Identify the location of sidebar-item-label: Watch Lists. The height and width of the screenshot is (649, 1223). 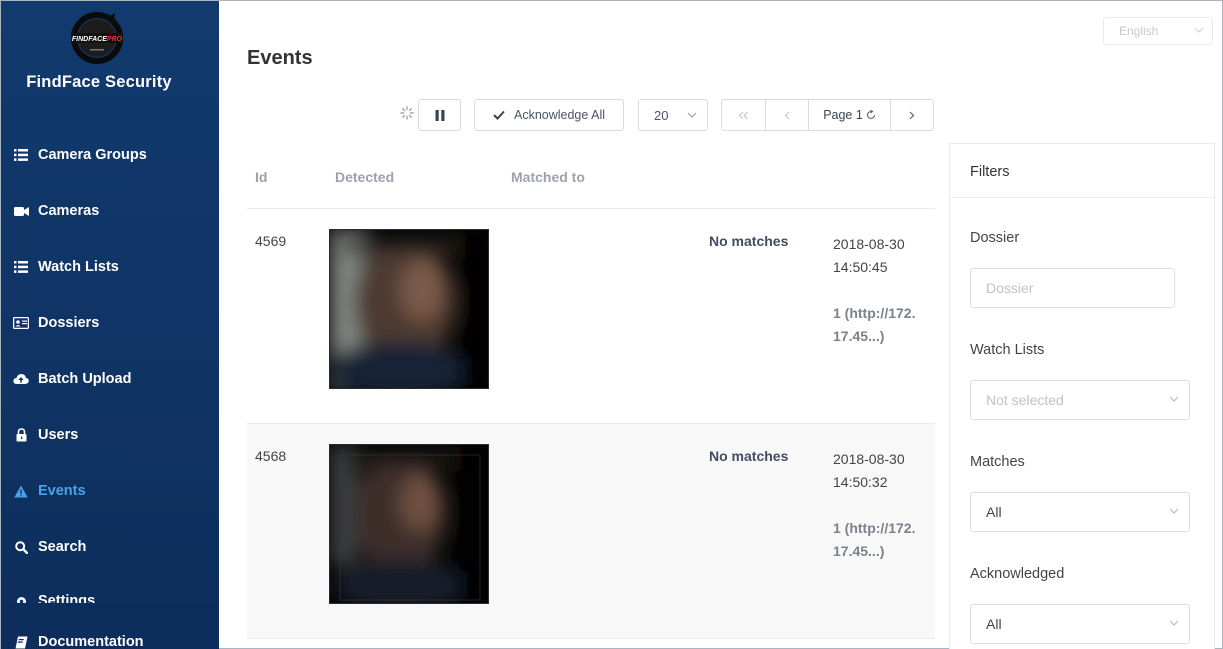
(78, 267).